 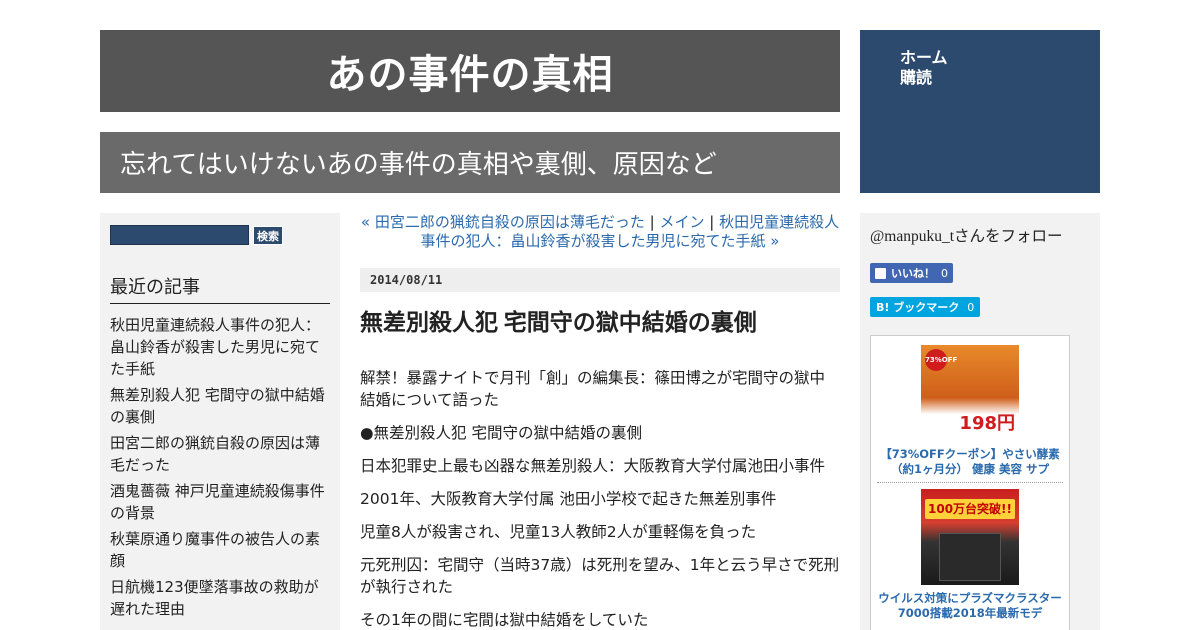 I want to click on fb-like-label: いいね！, so click(x=913, y=273).